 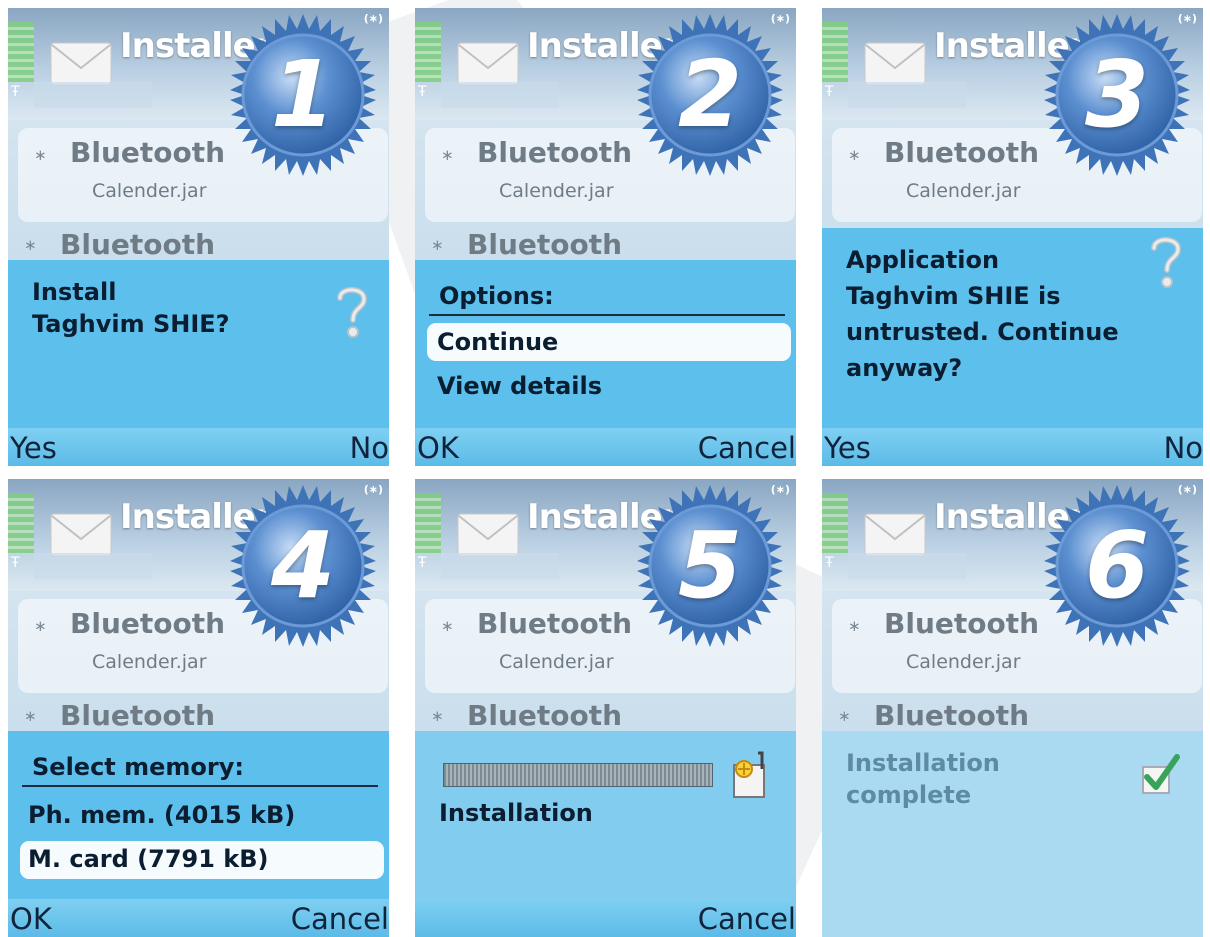 What do you see at coordinates (138, 767) in the screenshot?
I see `menu-heading: Select memory:` at bounding box center [138, 767].